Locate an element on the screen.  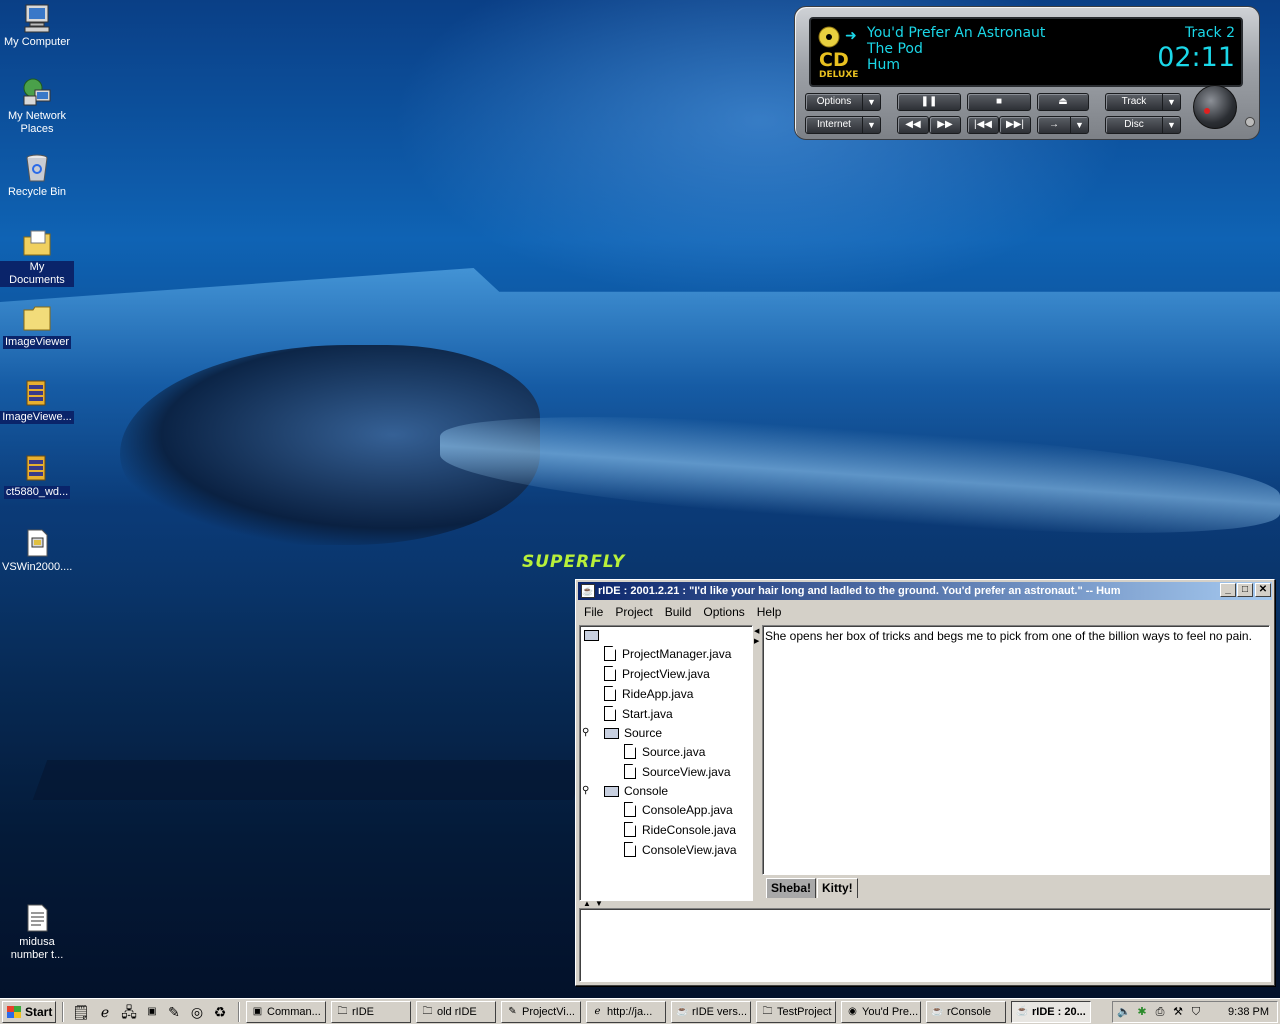
taskbar-button: 🗀 old rIDE is located at coordinates (456, 1012).